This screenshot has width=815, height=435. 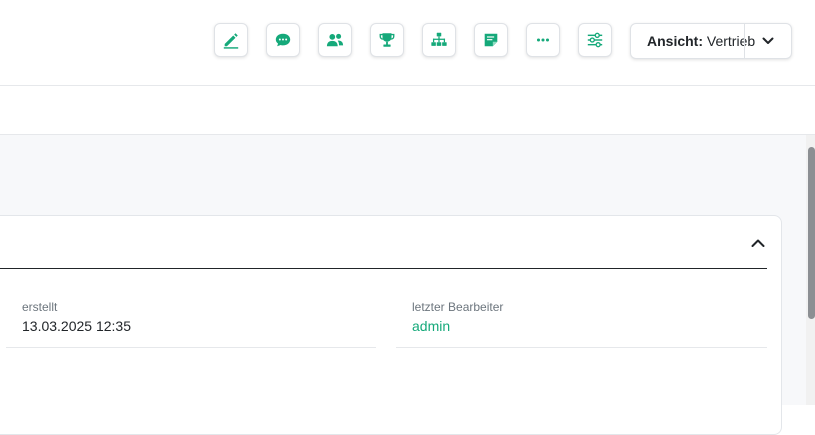 I want to click on users-icon, so click(x=335, y=40).